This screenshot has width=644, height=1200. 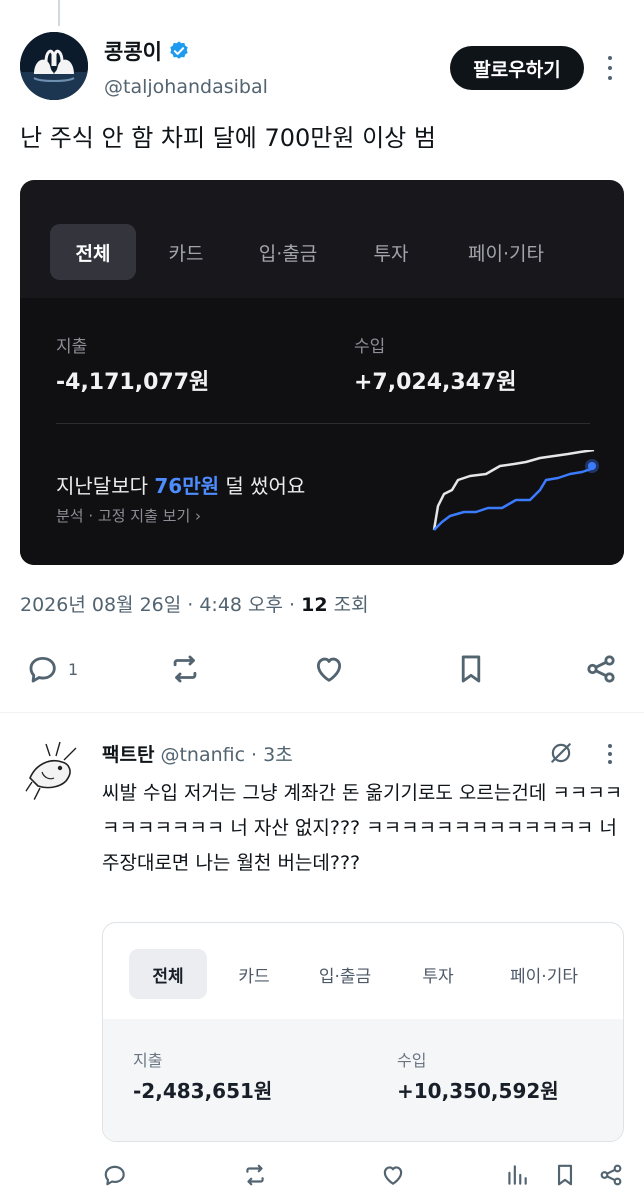 I want to click on reply-author-name: 팩트탄, so click(x=128, y=753).